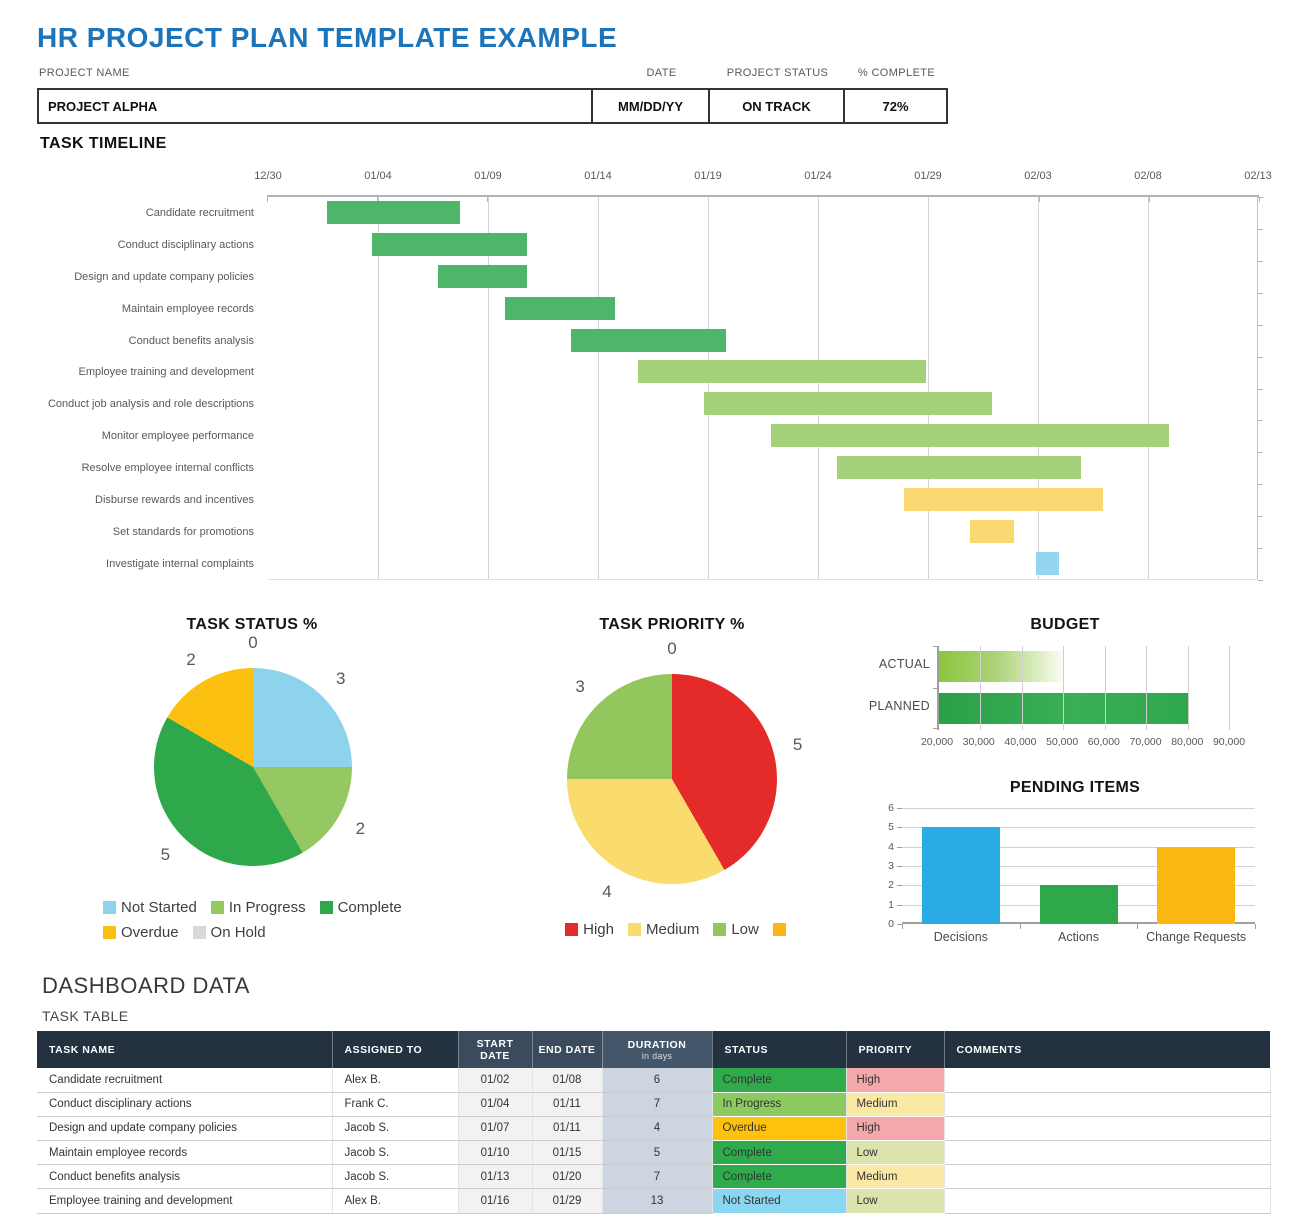 This screenshot has width=1300, height=1224. Describe the element at coordinates (935, 728) in the screenshot. I see `budget-axis-tick` at that location.